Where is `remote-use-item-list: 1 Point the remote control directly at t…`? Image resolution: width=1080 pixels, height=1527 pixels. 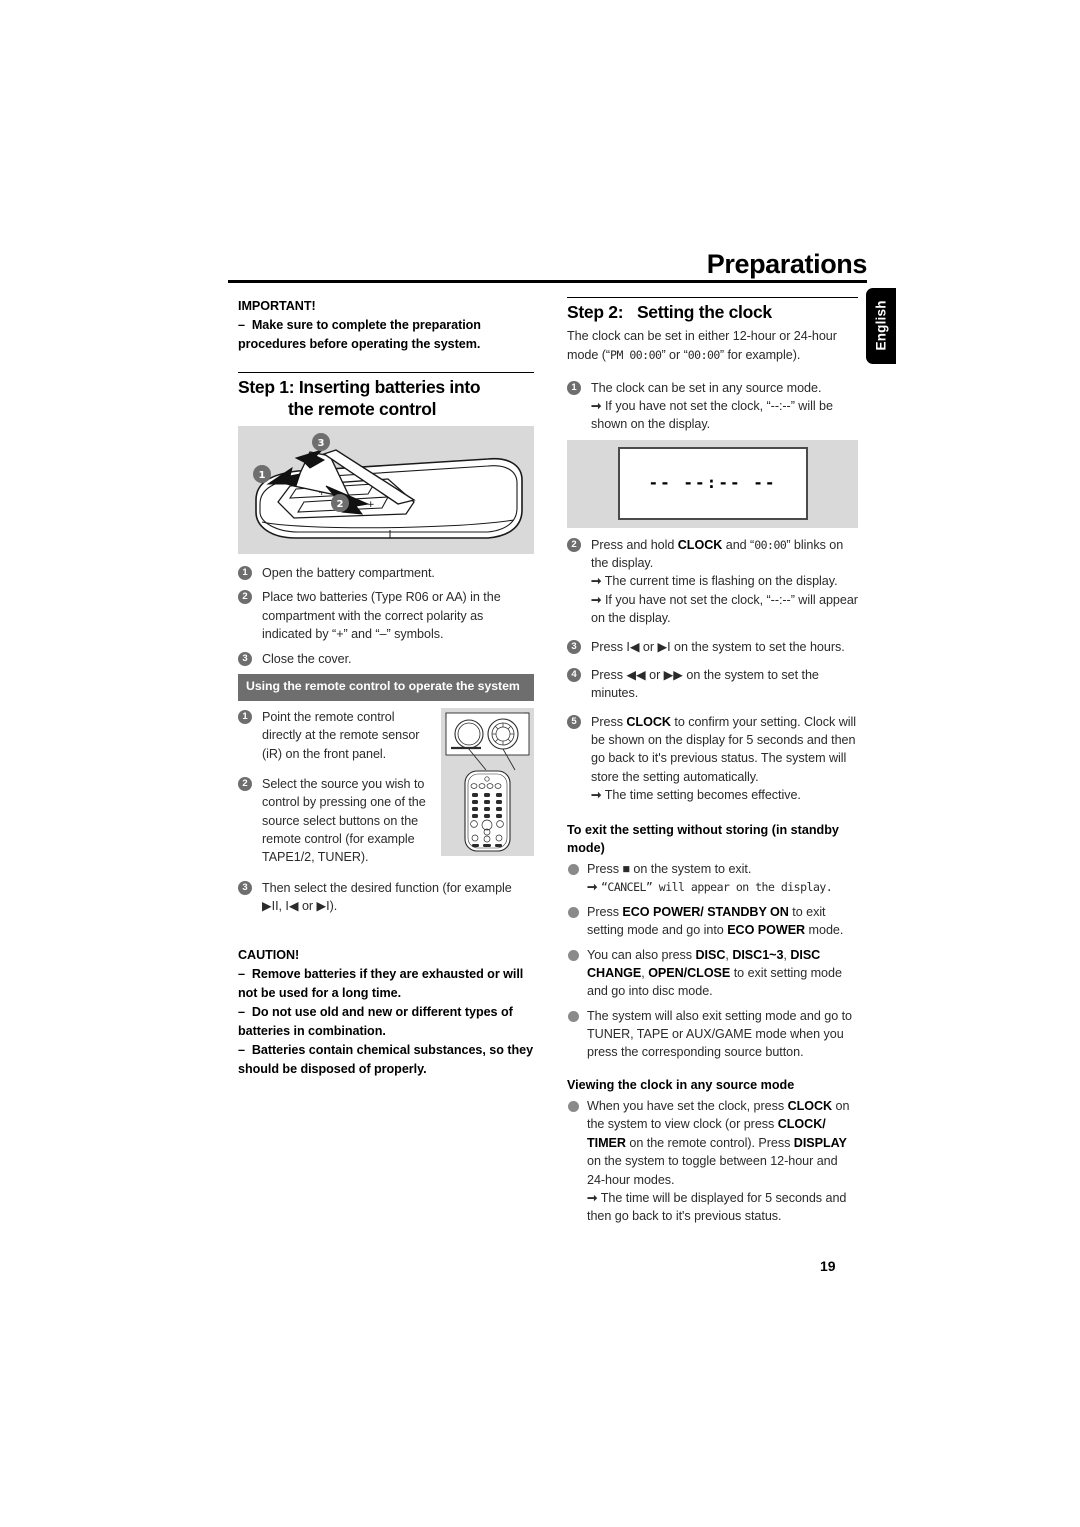
remote-use-item-list: 1 Point the remote control directly at t… is located at coordinates (336, 787).